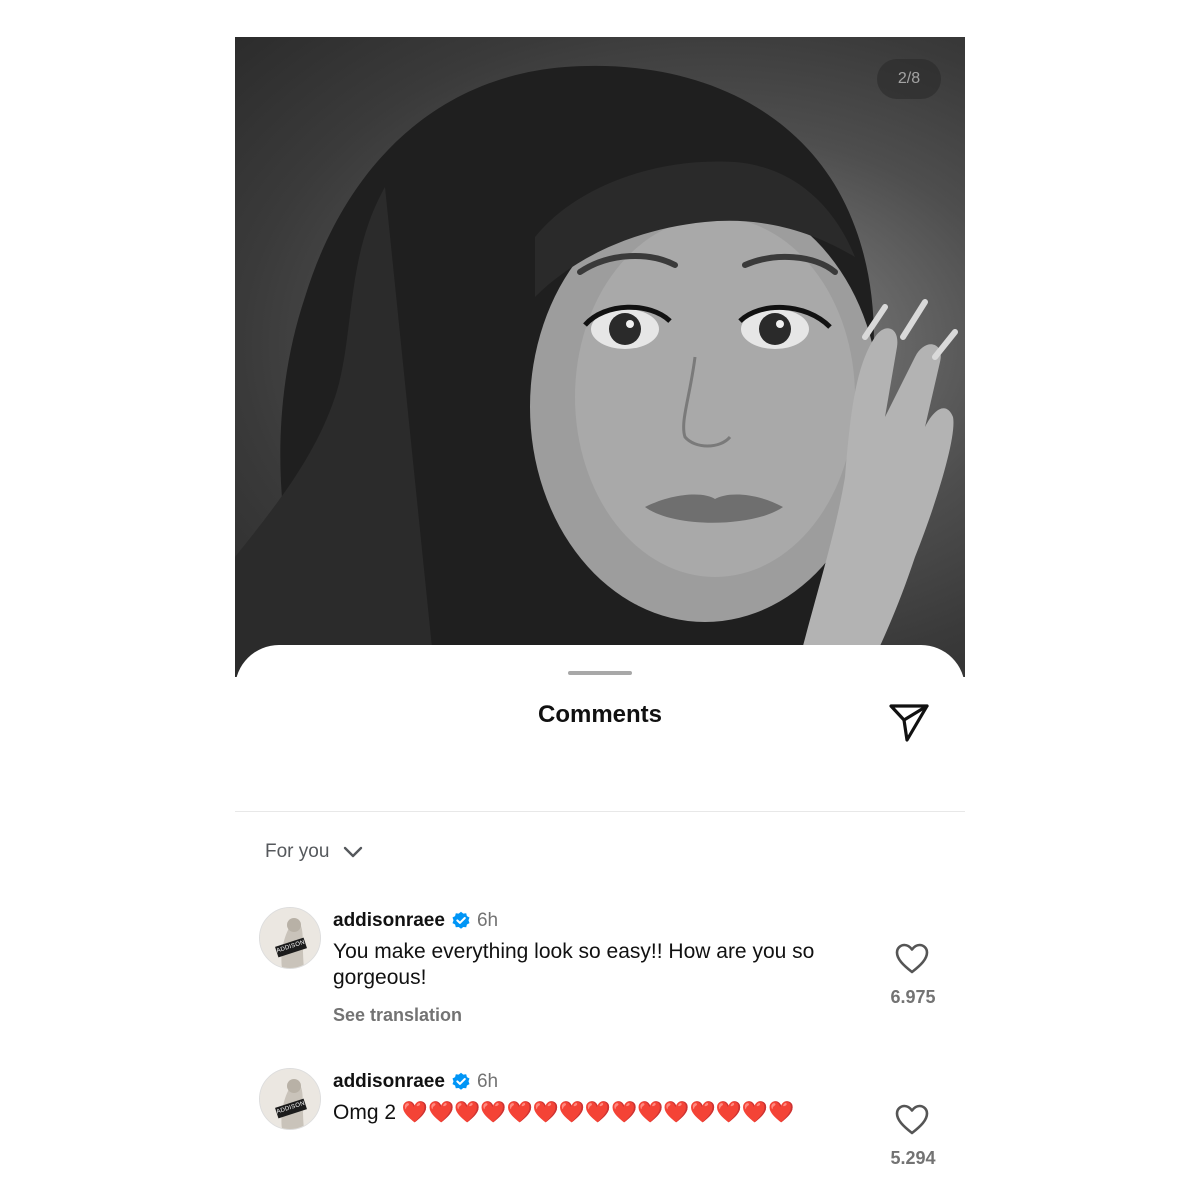 The width and height of the screenshot is (1200, 1200). What do you see at coordinates (353, 852) in the screenshot?
I see `chevron-down-icon` at bounding box center [353, 852].